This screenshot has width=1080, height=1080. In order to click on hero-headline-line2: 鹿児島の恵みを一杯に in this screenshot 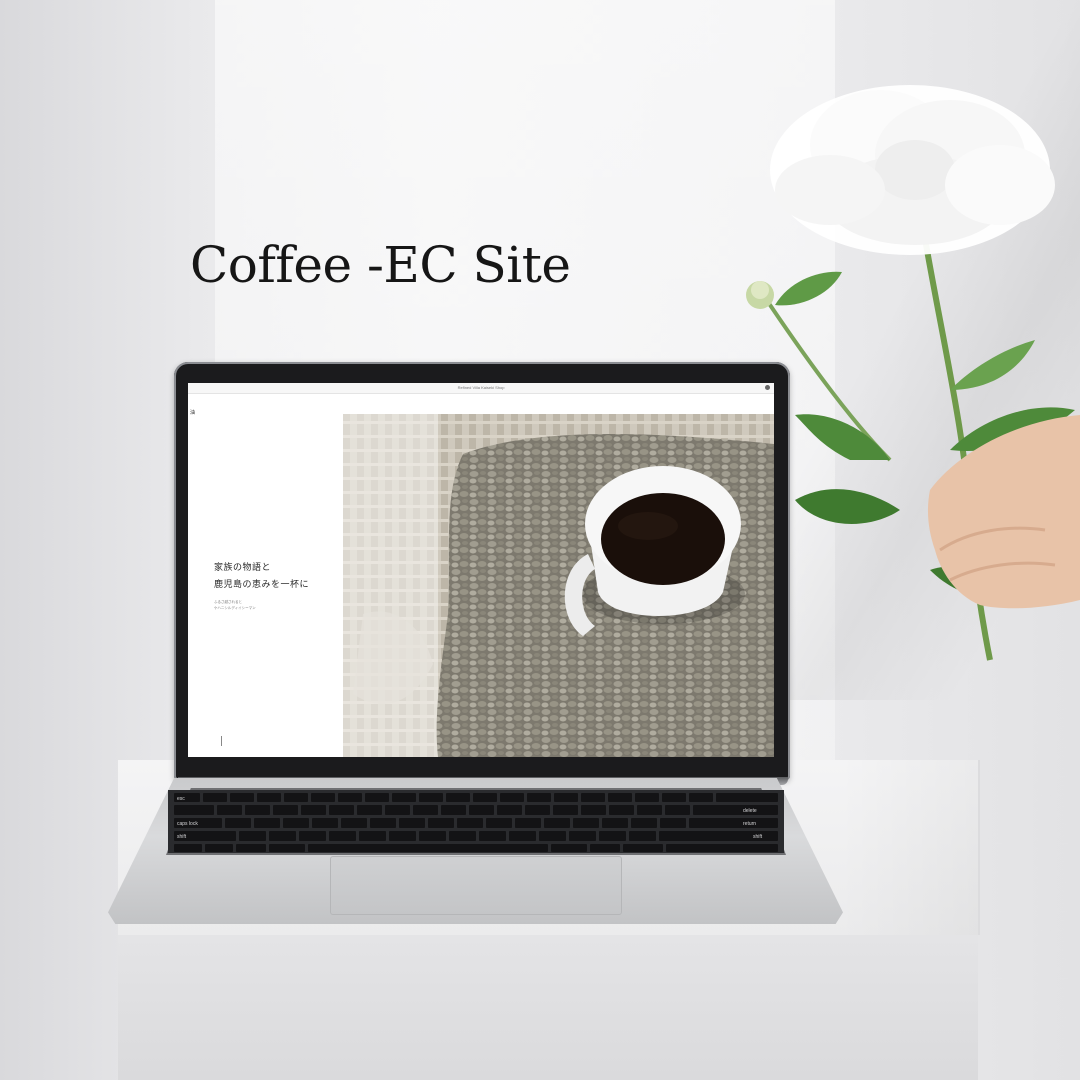, I will do `click(262, 585)`.